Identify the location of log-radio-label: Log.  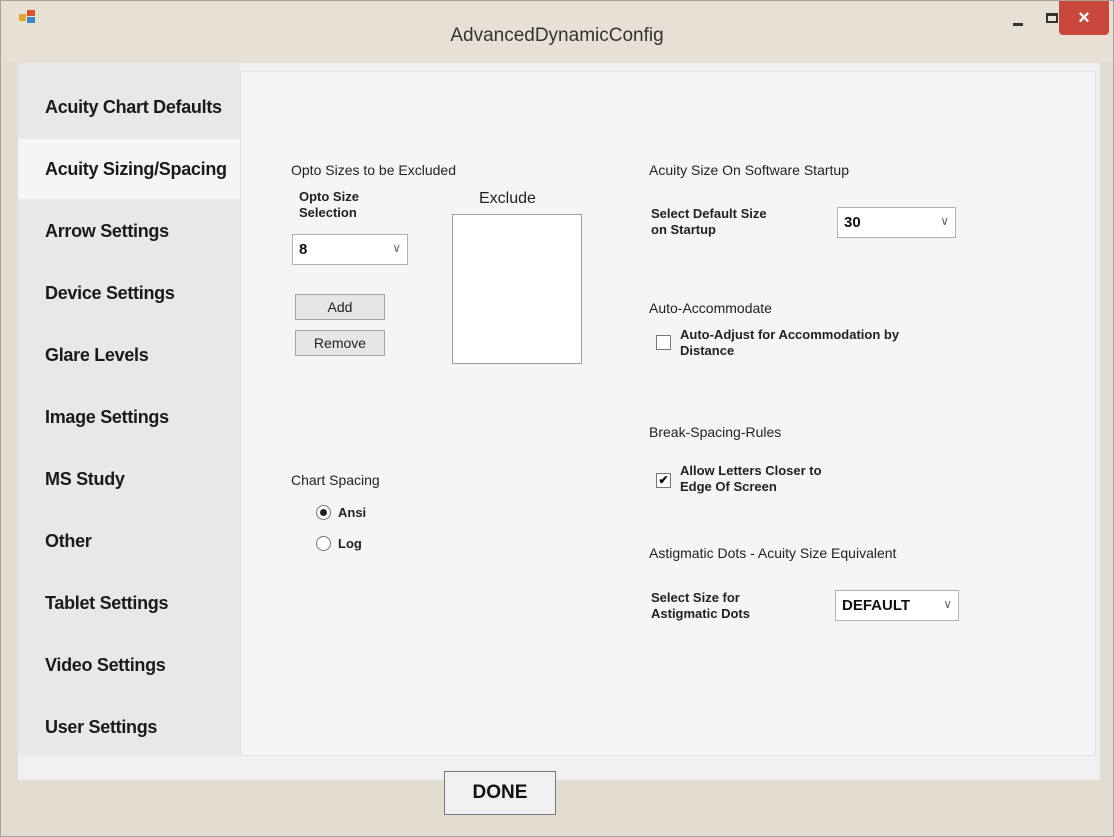
(350, 543).